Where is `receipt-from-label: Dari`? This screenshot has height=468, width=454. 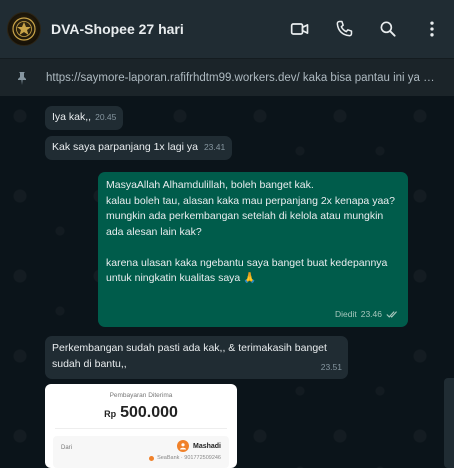 receipt-from-label: Dari is located at coordinates (67, 448).